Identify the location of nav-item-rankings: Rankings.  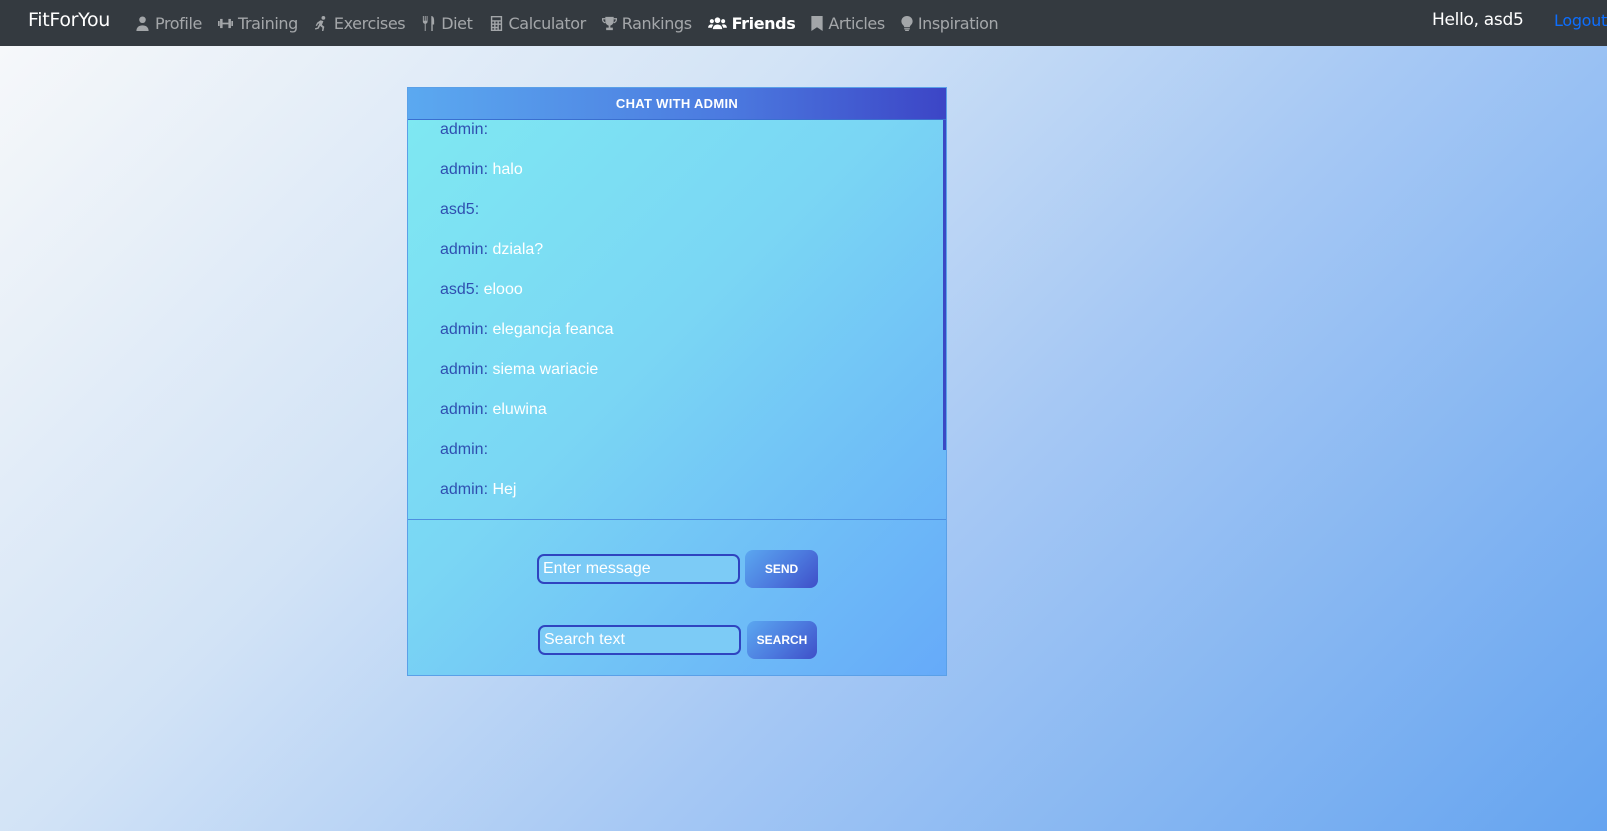
(646, 23).